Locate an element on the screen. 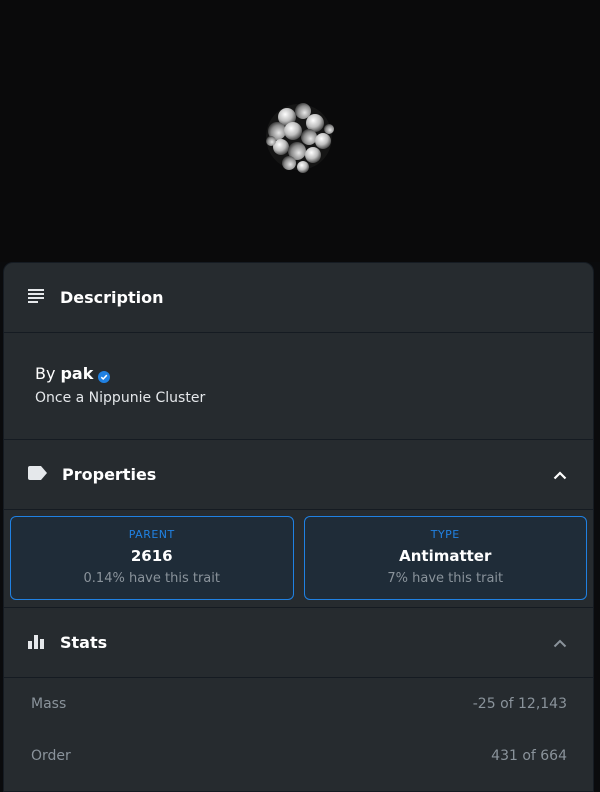 This screenshot has width=600, height=792. properties-header: Properties is located at coordinates (298, 475).